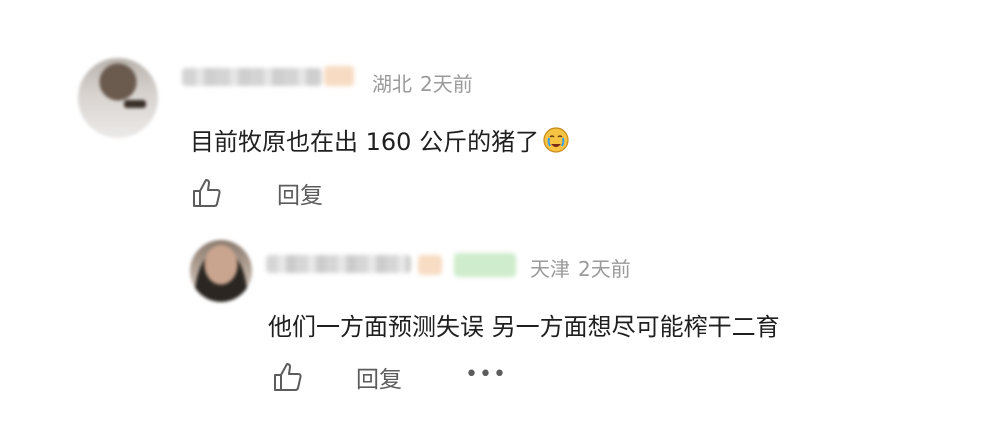 The image size is (983, 433). What do you see at coordinates (524, 327) in the screenshot?
I see `reply-body: 他们一方面预测失误 另一方面想尽可能榨干二育` at bounding box center [524, 327].